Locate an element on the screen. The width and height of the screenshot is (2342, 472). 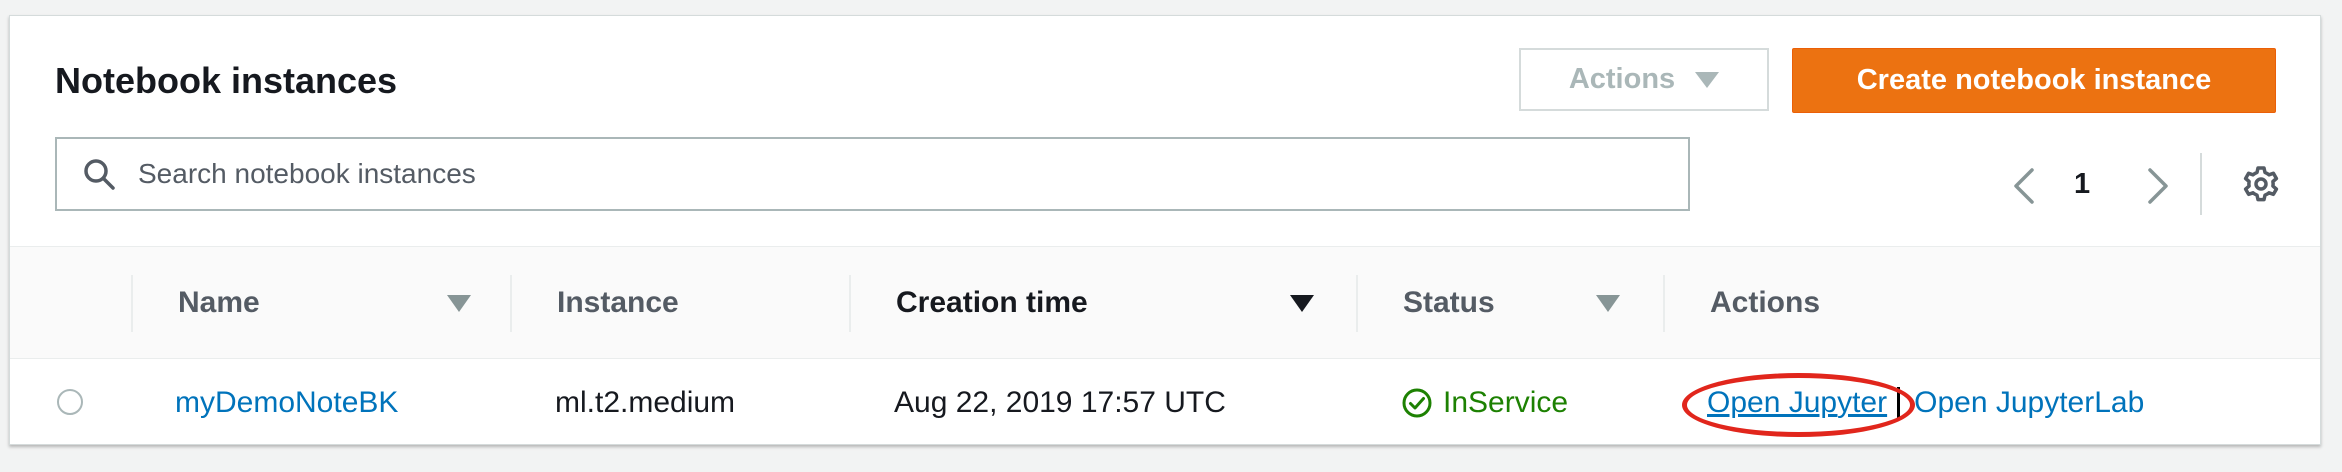
create-notebook-instance-button: Create notebook instance is located at coordinates (2034, 80).